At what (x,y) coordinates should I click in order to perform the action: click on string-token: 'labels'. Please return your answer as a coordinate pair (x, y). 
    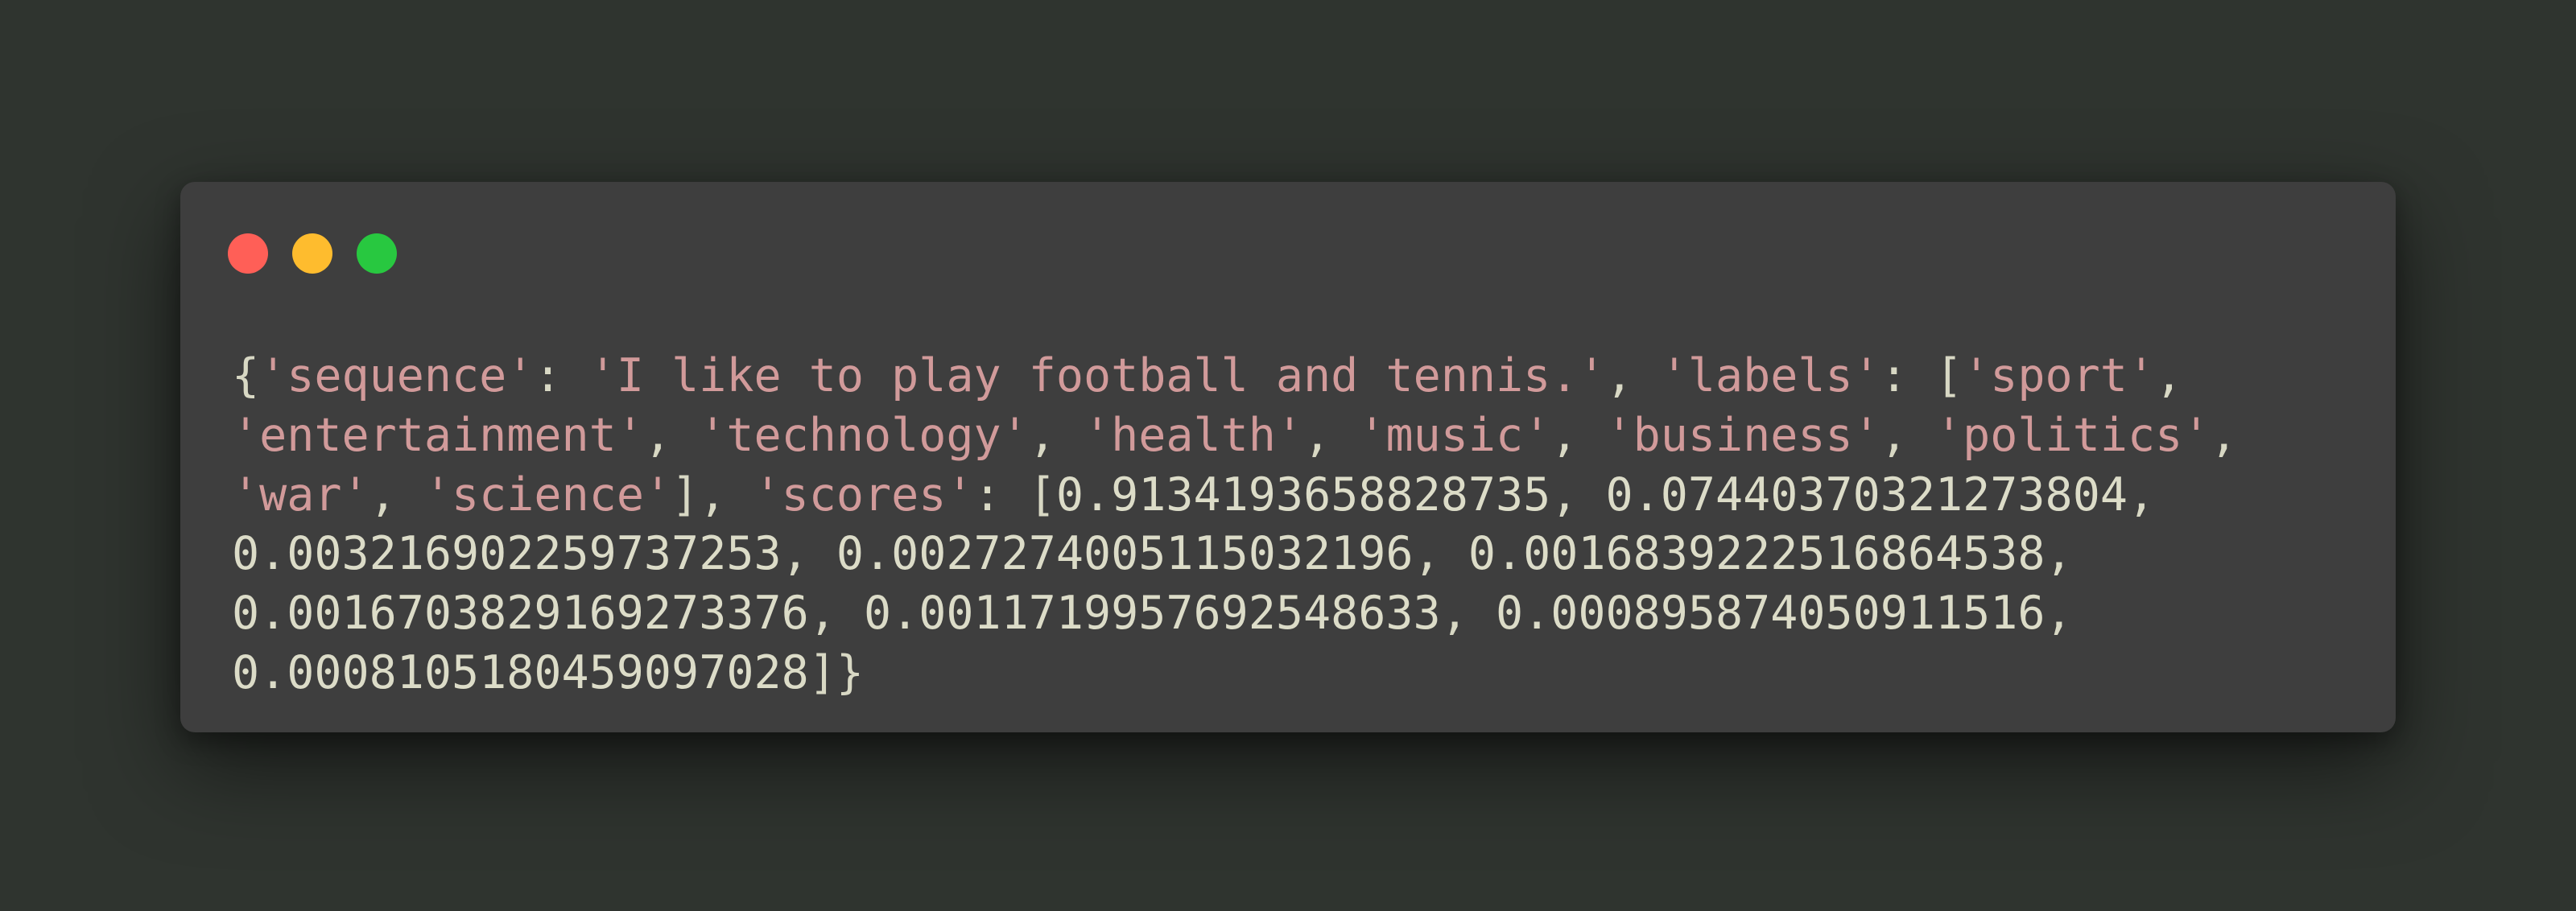
    Looking at the image, I should click on (1770, 375).